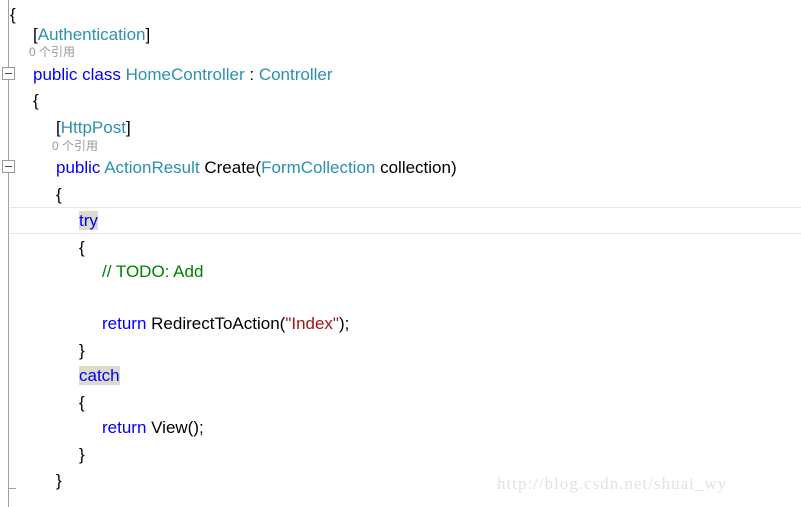 This screenshot has height=507, width=801. Describe the element at coordinates (52, 52) in the screenshot. I see `codelens-references-class: 0 个引用` at that location.